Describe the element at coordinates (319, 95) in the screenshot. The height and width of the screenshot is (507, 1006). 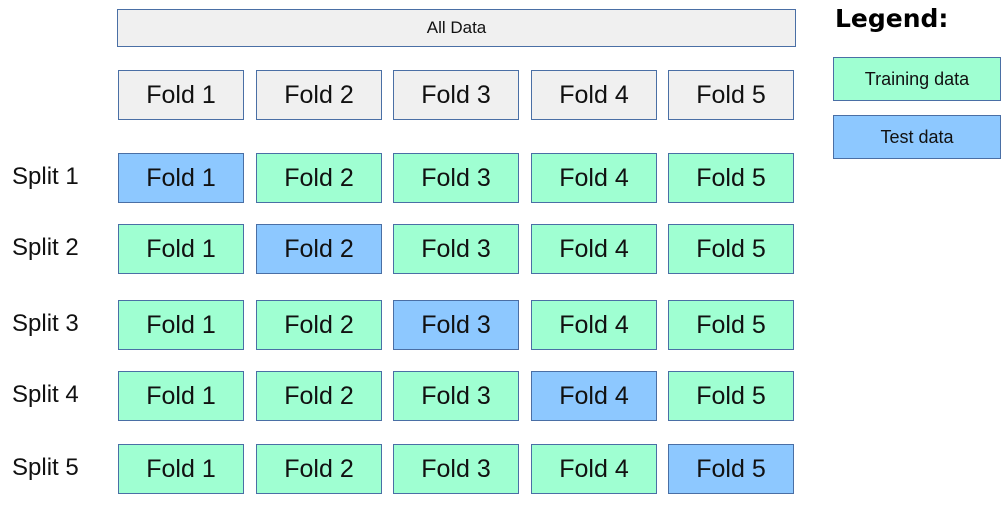
I see `header-fold-2: Fold 2` at that location.